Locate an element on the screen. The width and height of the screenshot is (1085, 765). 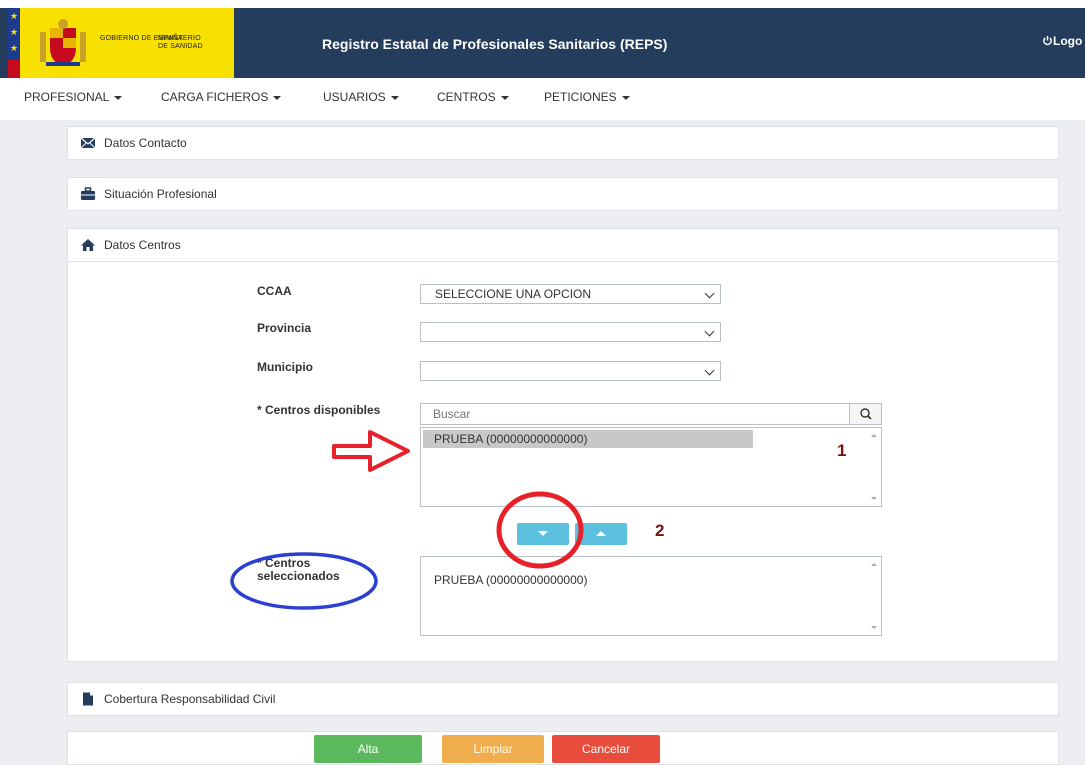
centros-disponibles-list: PRUEBA (00000000000000) is located at coordinates (651, 467).